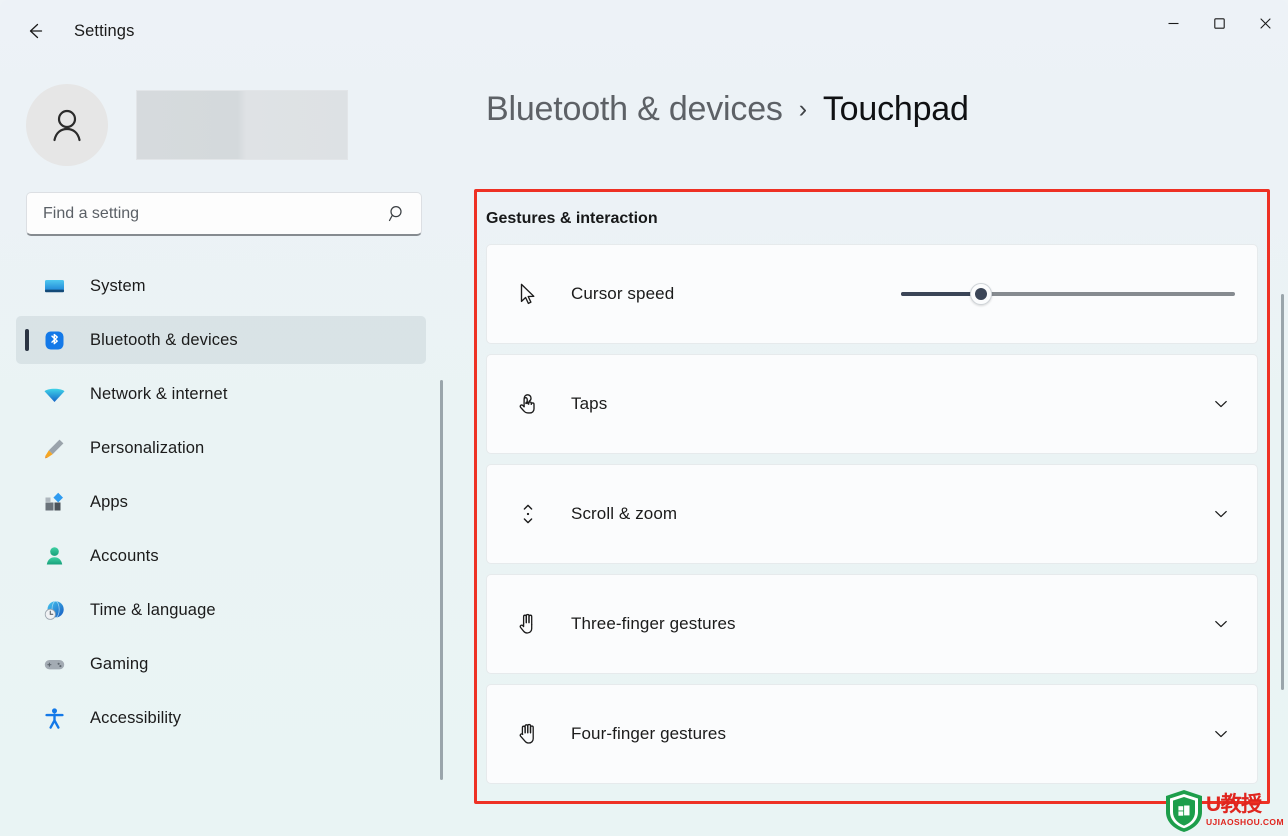 The width and height of the screenshot is (1288, 836). Describe the element at coordinates (242, 125) in the screenshot. I see `account-name-redacted` at that location.